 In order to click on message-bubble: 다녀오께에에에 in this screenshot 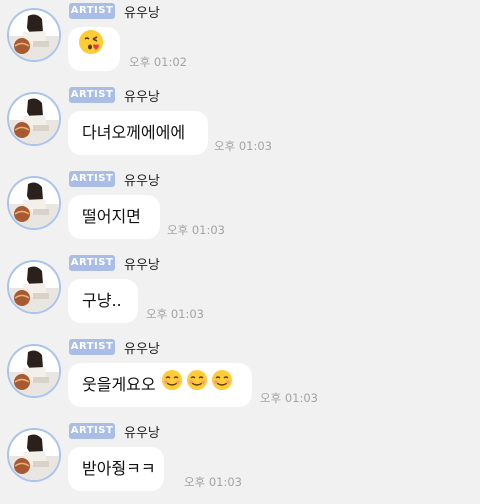, I will do `click(138, 133)`.